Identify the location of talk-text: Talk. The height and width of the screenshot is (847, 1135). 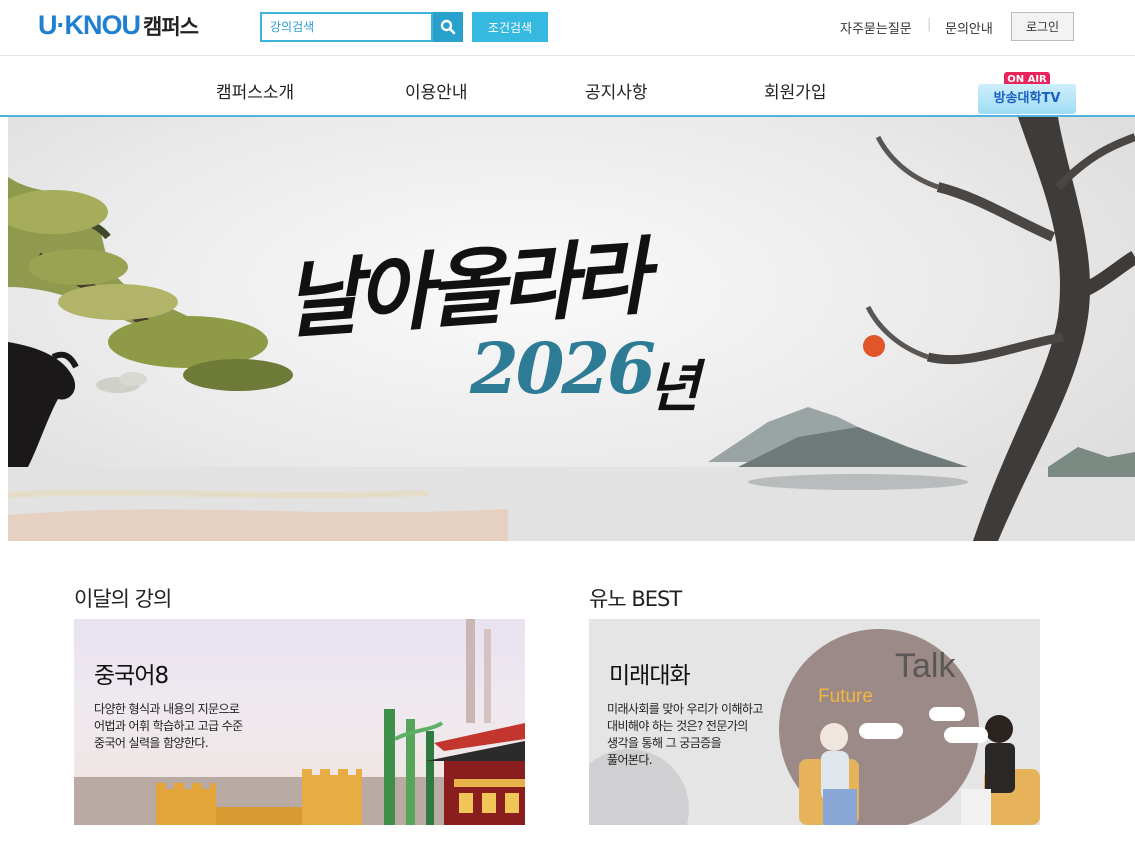
(925, 666).